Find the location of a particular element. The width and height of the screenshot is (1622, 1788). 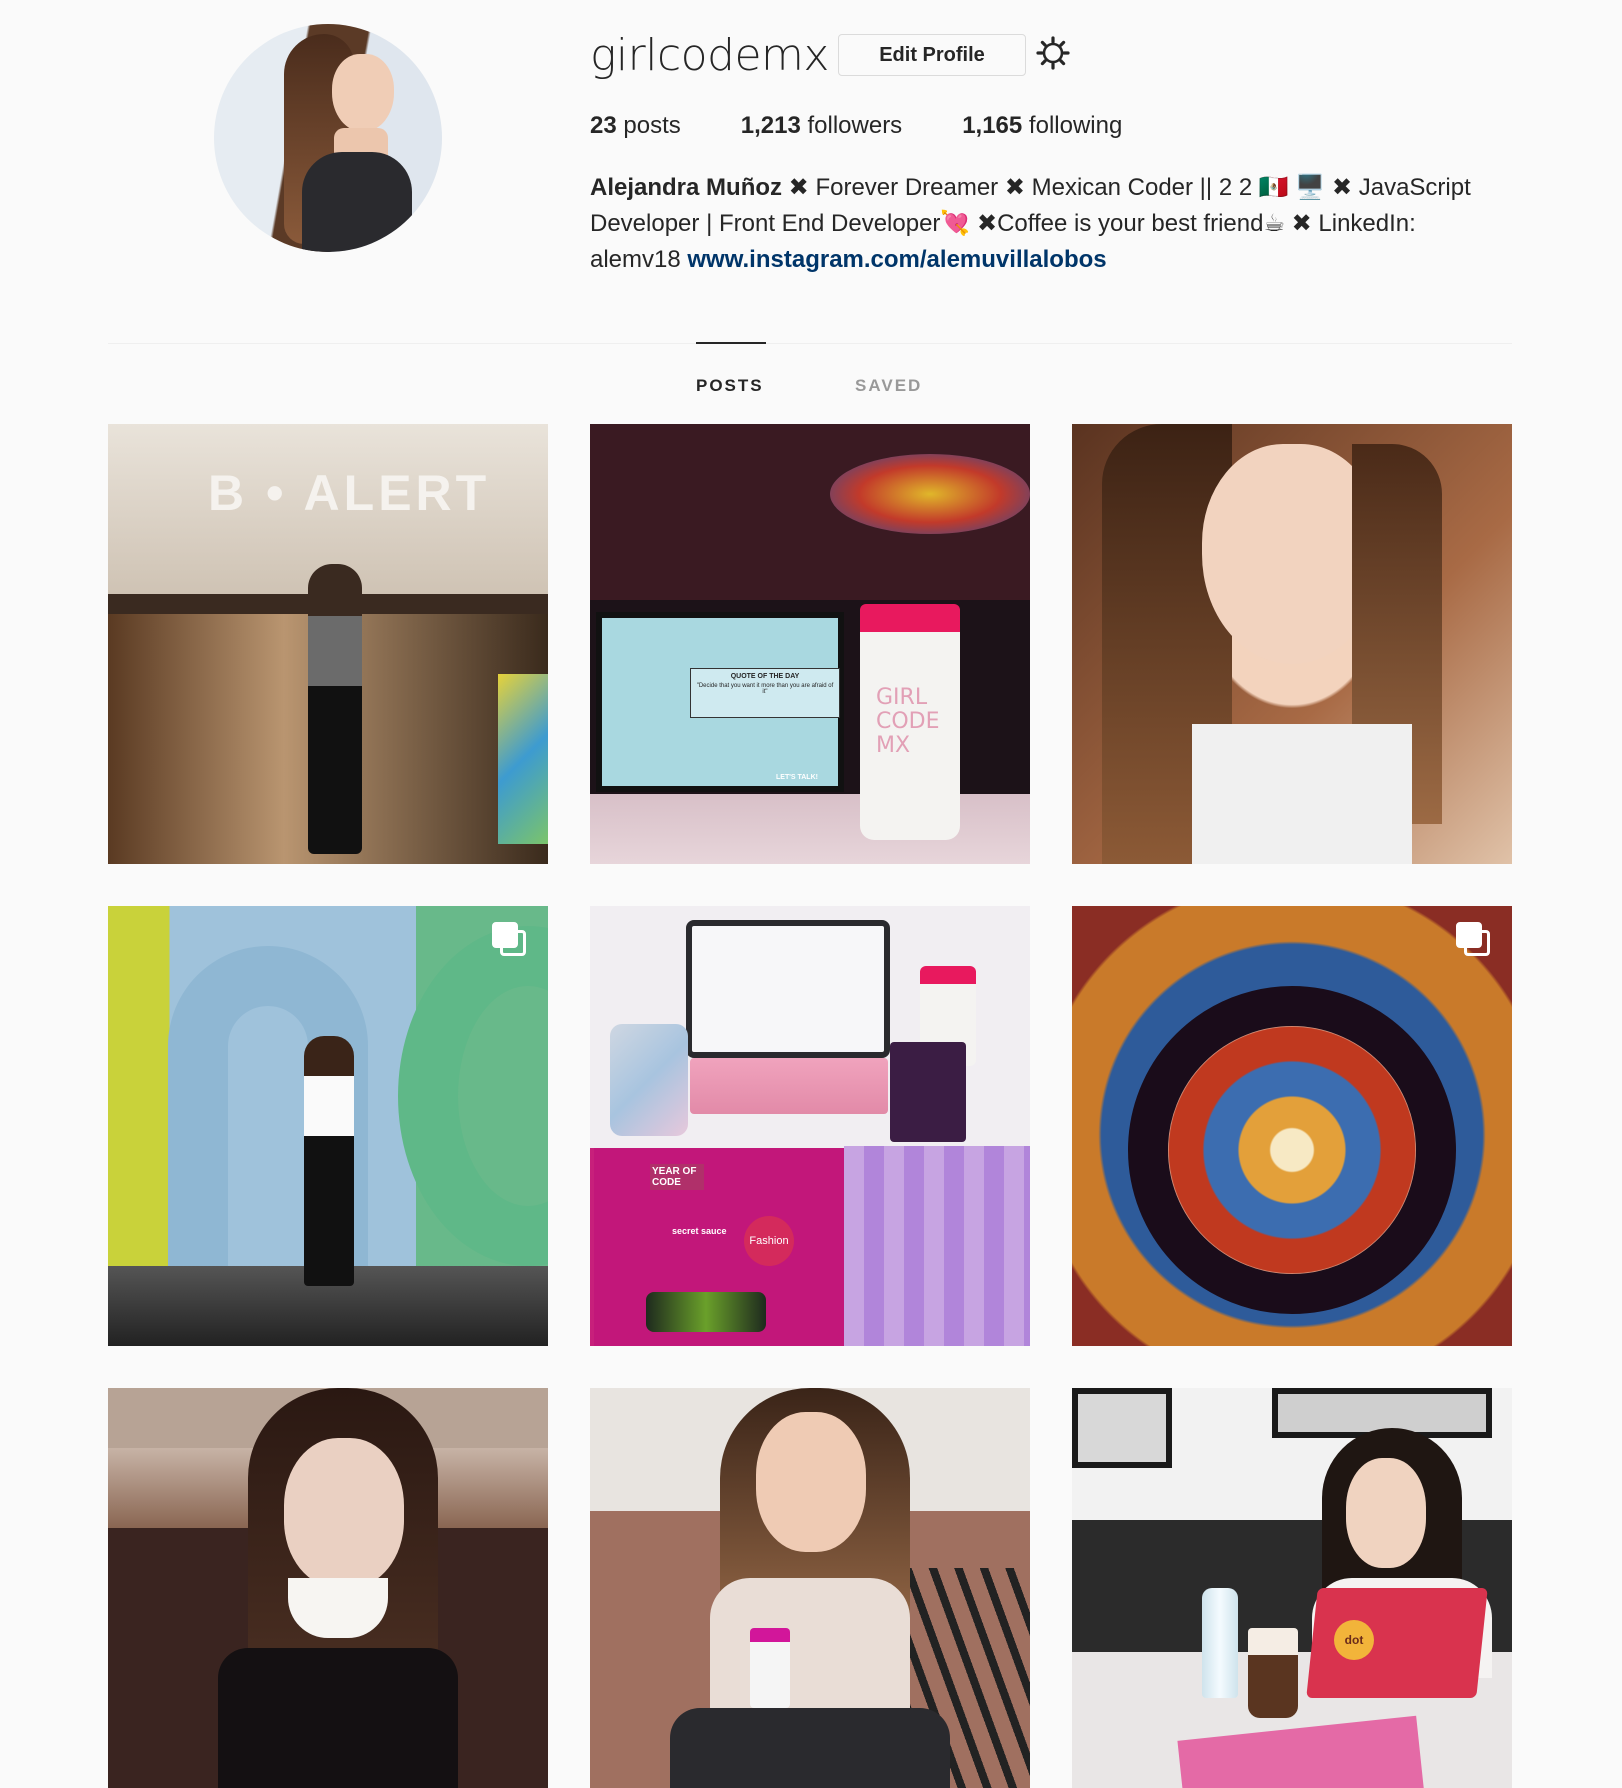

tile-4-person is located at coordinates (329, 1161).